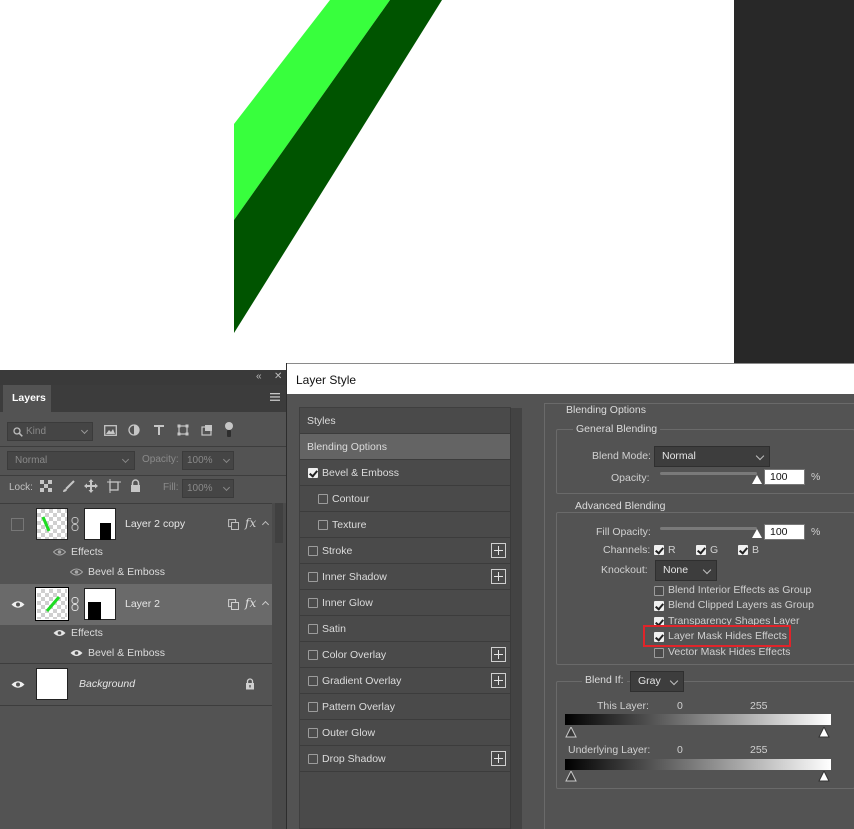  I want to click on knockout-select: None, so click(686, 570).